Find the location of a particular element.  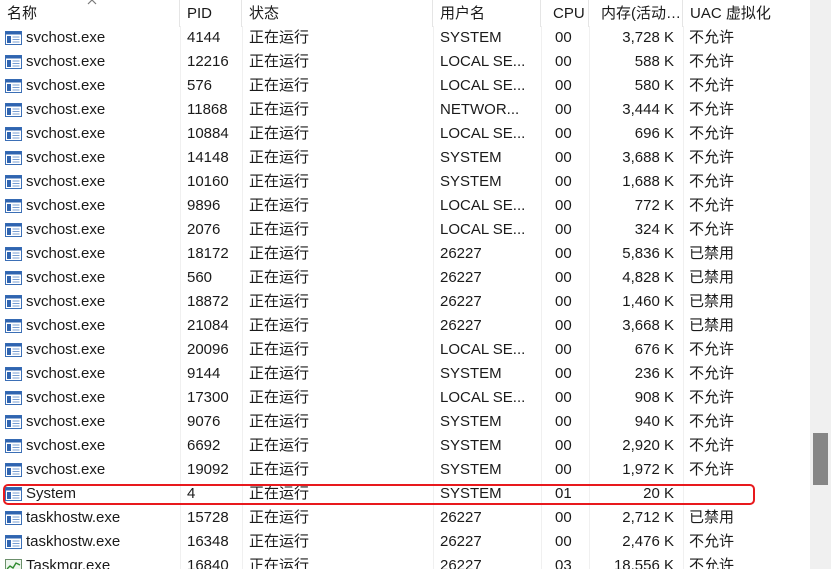

pid-cell: 10884 is located at coordinates (208, 133).